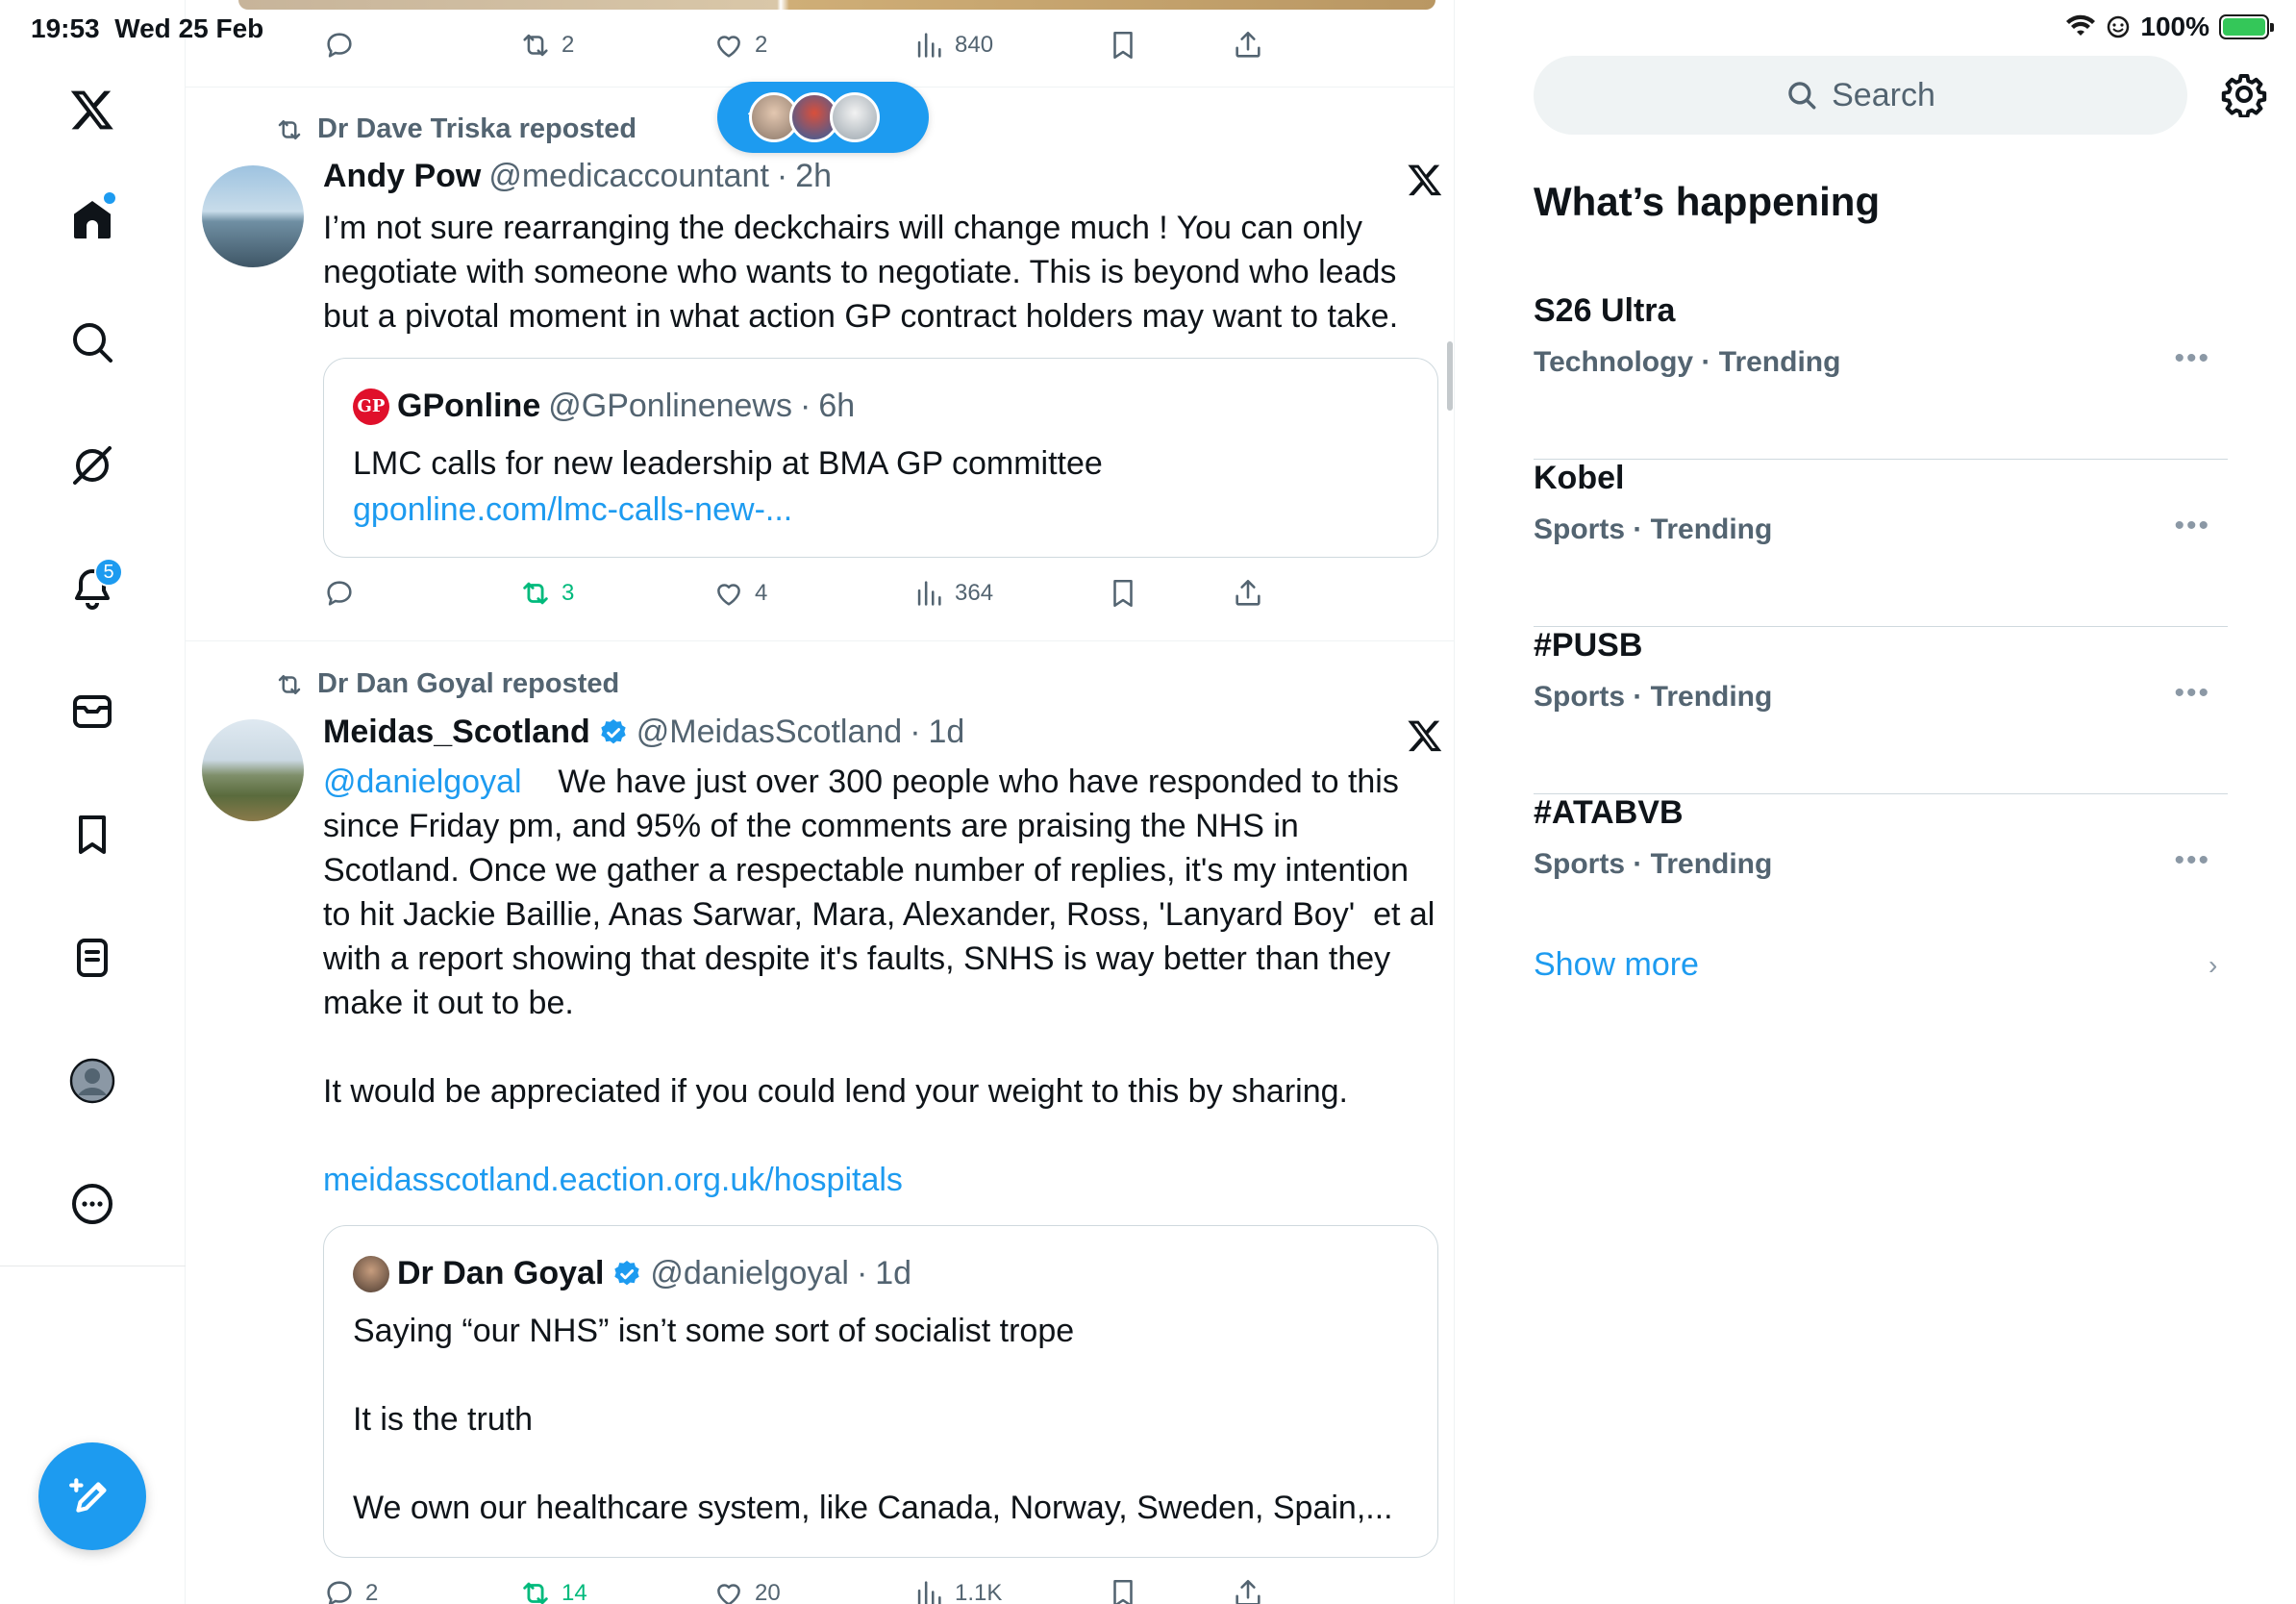 Image resolution: width=2296 pixels, height=1604 pixels. Describe the element at coordinates (1881, 376) in the screenshot. I see `trend-item: S26 Ultra Technology · Trending •••` at that location.